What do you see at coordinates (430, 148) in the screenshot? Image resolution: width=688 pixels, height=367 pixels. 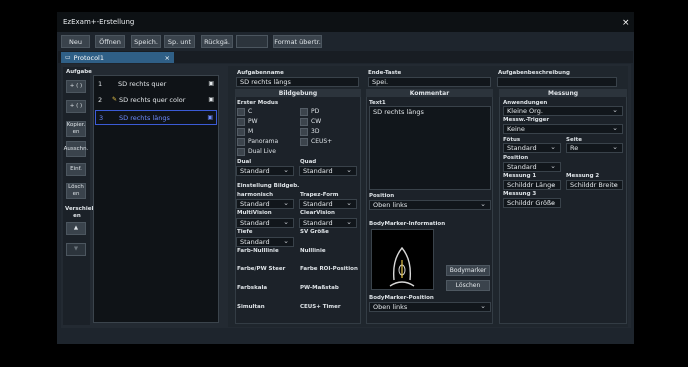 I see `text1-input: SD rechts längs` at bounding box center [430, 148].